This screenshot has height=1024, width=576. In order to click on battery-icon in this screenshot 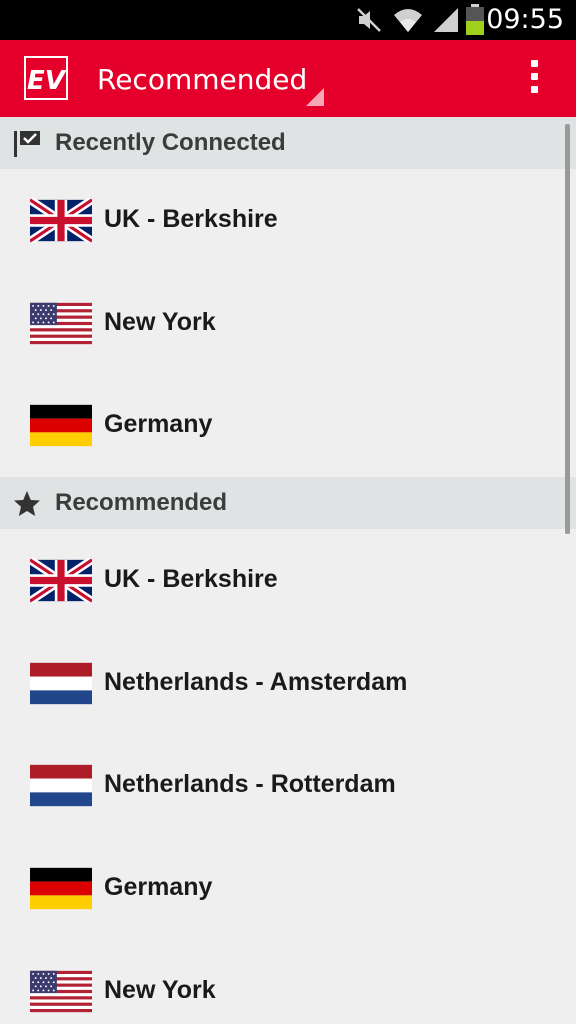, I will do `click(475, 19)`.